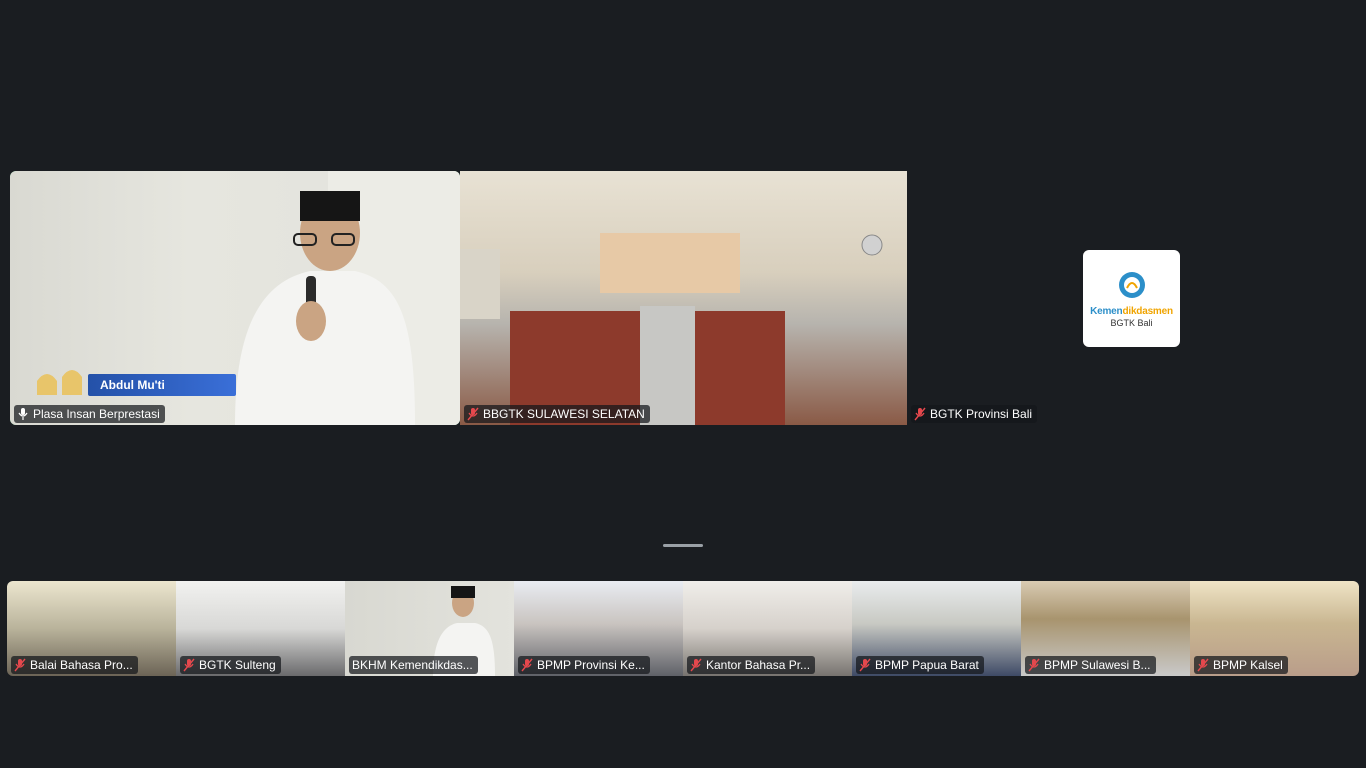 This screenshot has width=1366, height=768. Describe the element at coordinates (1248, 665) in the screenshot. I see `participant-name: BPMP Kalsel` at that location.